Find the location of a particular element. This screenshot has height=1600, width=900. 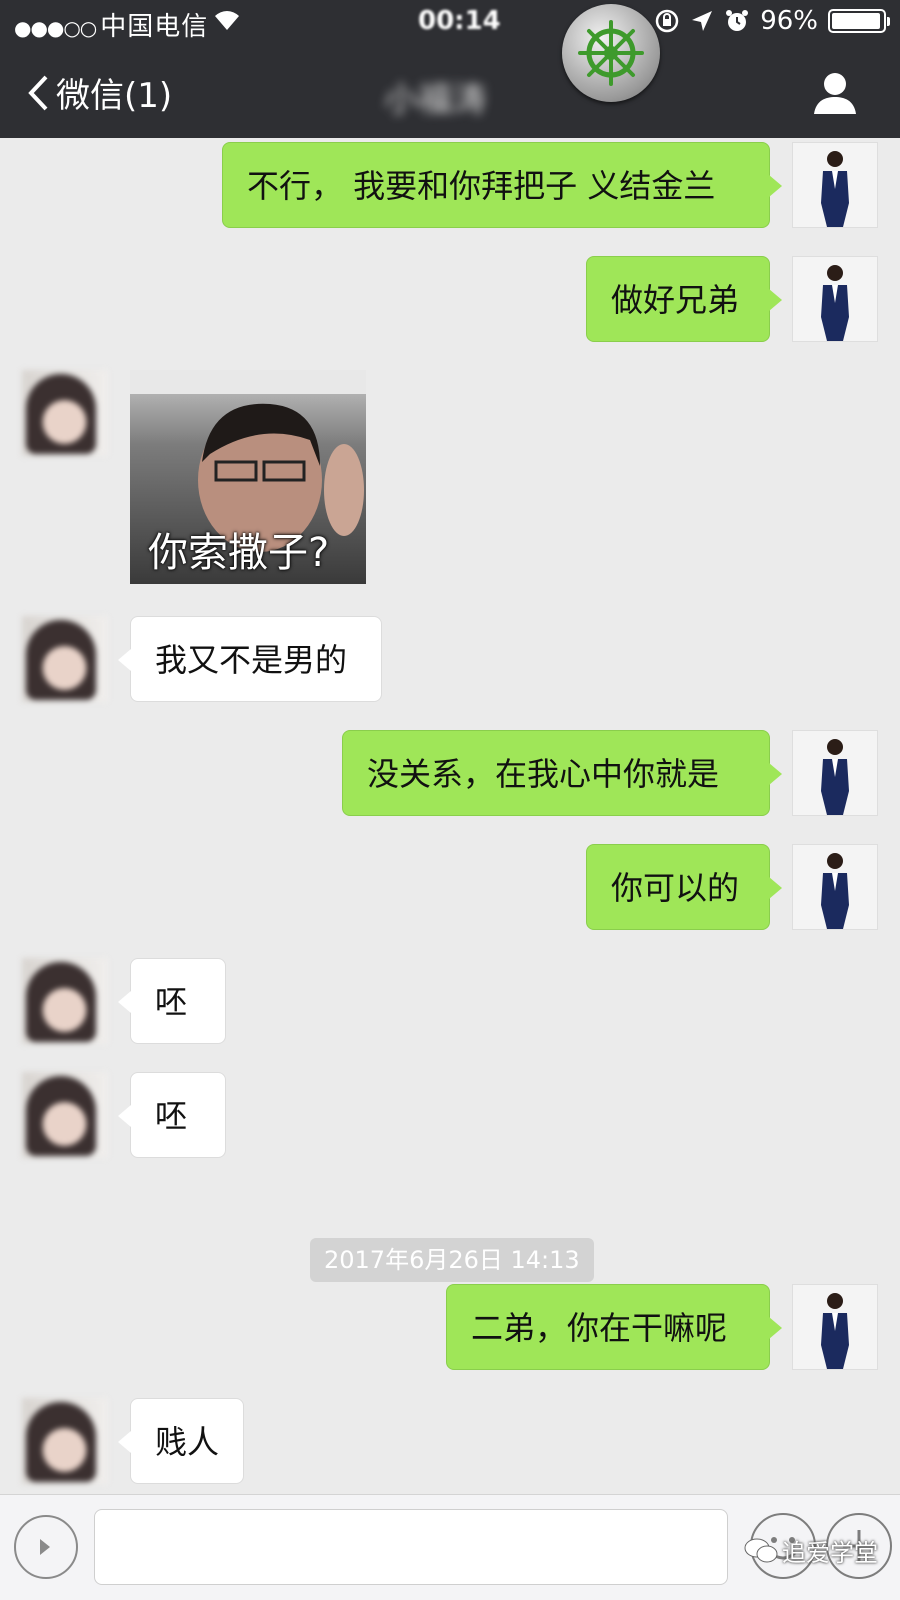

sticker-caption: 你索撒子? is located at coordinates (239, 553).